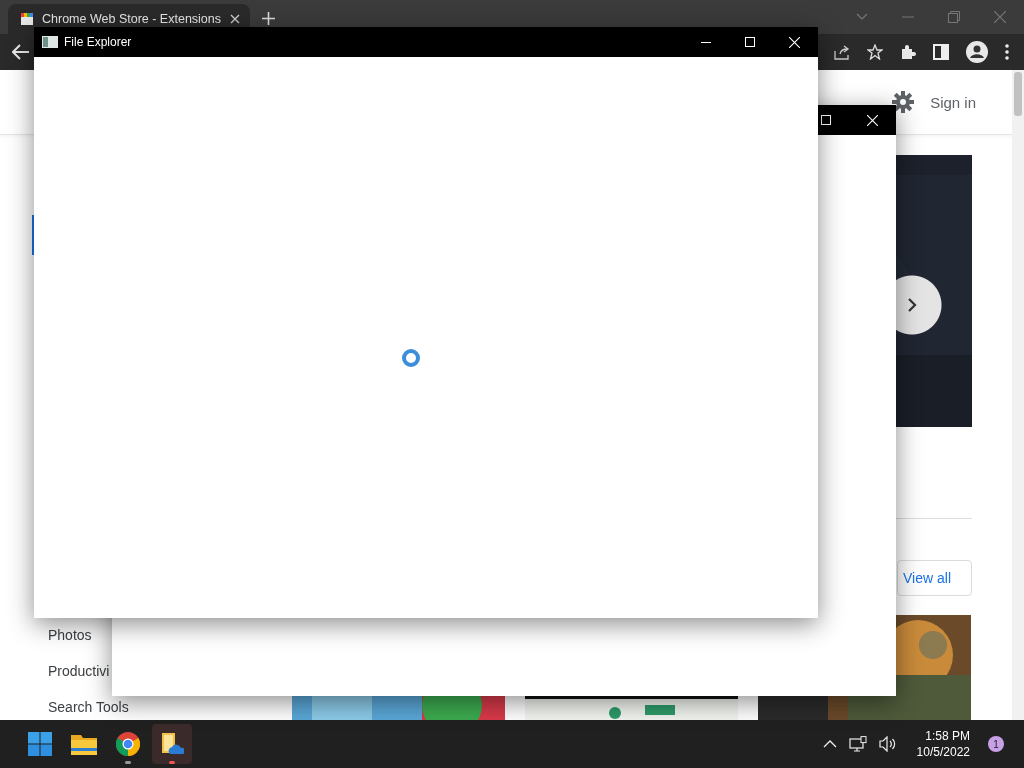 The height and width of the screenshot is (768, 1024). I want to click on tab-title: Chrome Web Store - Extensions, so click(132, 19).